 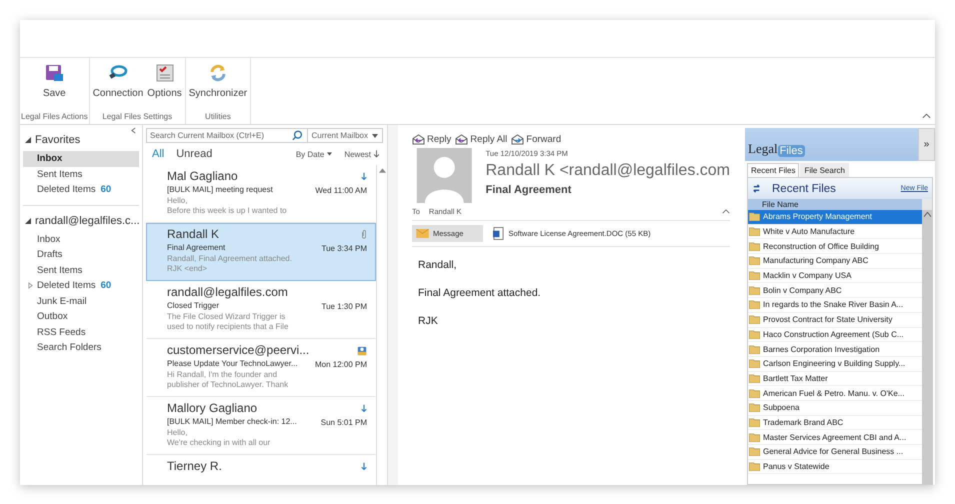 What do you see at coordinates (297, 135) in the screenshot?
I see `search-icon` at bounding box center [297, 135].